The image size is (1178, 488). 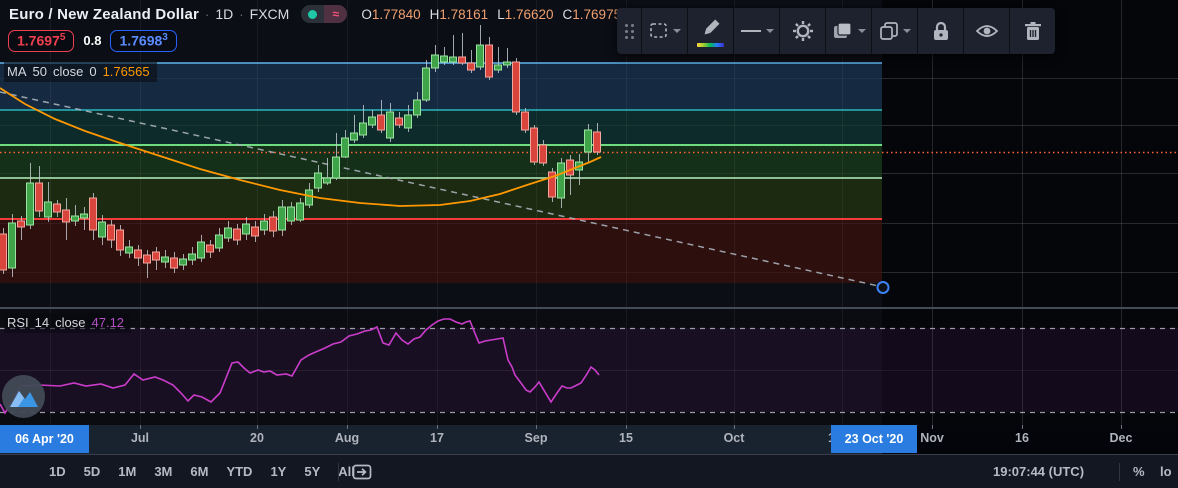 What do you see at coordinates (1032, 31) in the screenshot?
I see `delete-button` at bounding box center [1032, 31].